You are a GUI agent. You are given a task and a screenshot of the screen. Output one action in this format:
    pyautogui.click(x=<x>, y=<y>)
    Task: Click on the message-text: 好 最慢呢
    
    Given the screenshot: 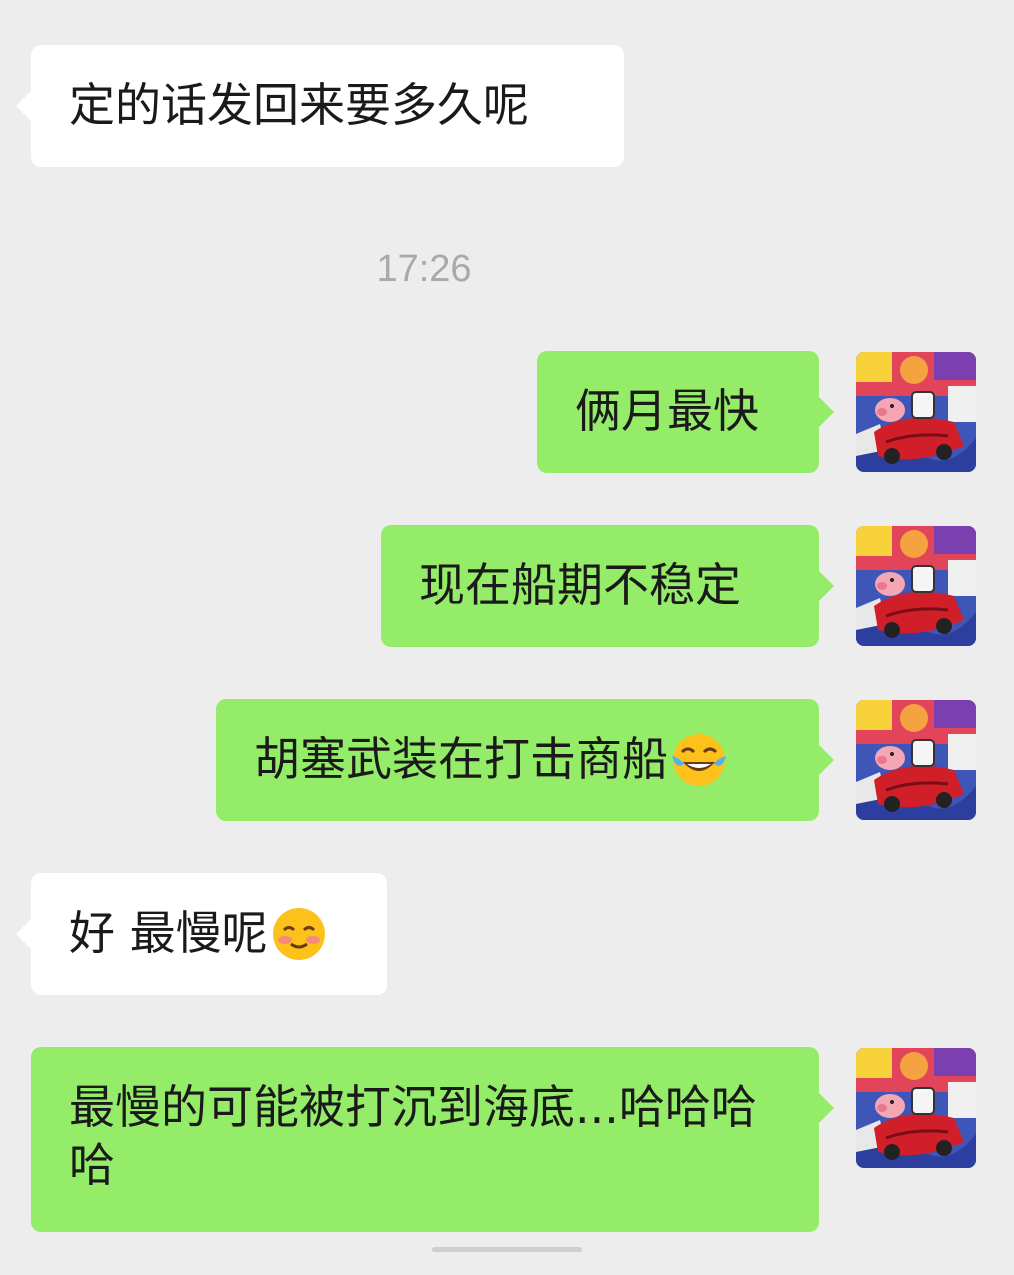 What is the action you would take?
    pyautogui.click(x=168, y=933)
    